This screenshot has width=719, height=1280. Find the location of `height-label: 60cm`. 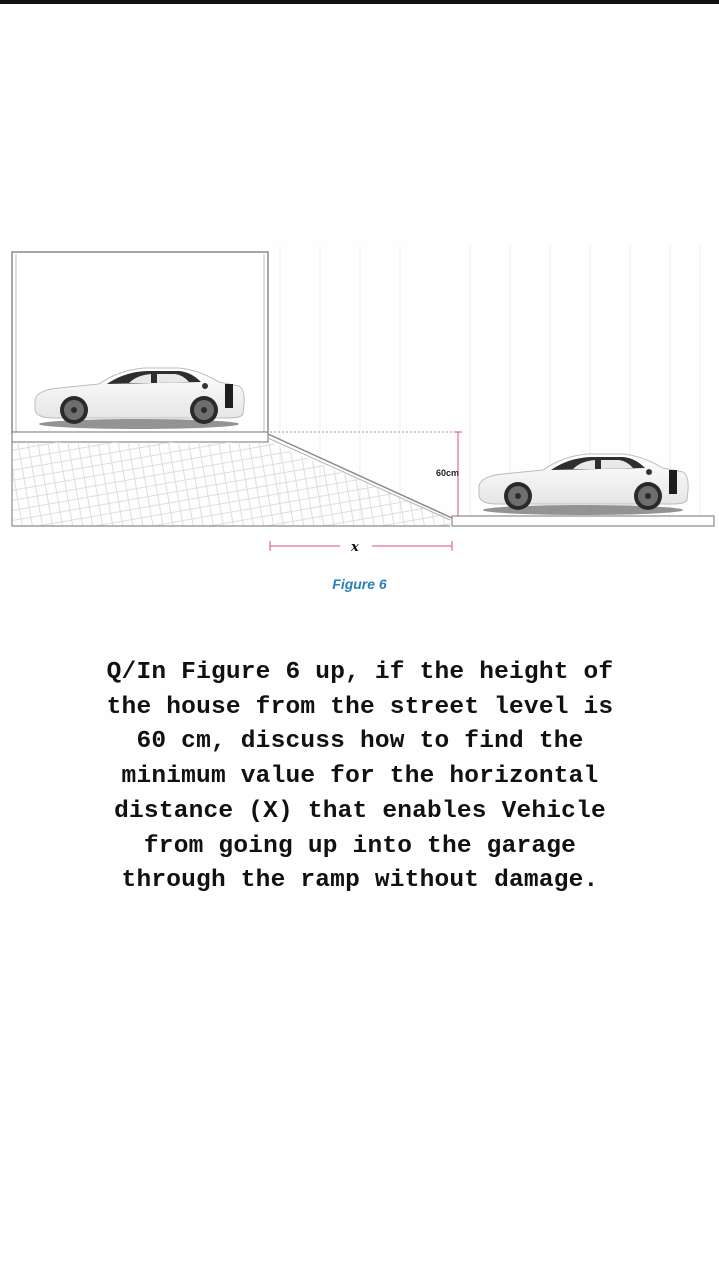

height-label: 60cm is located at coordinates (447, 473).